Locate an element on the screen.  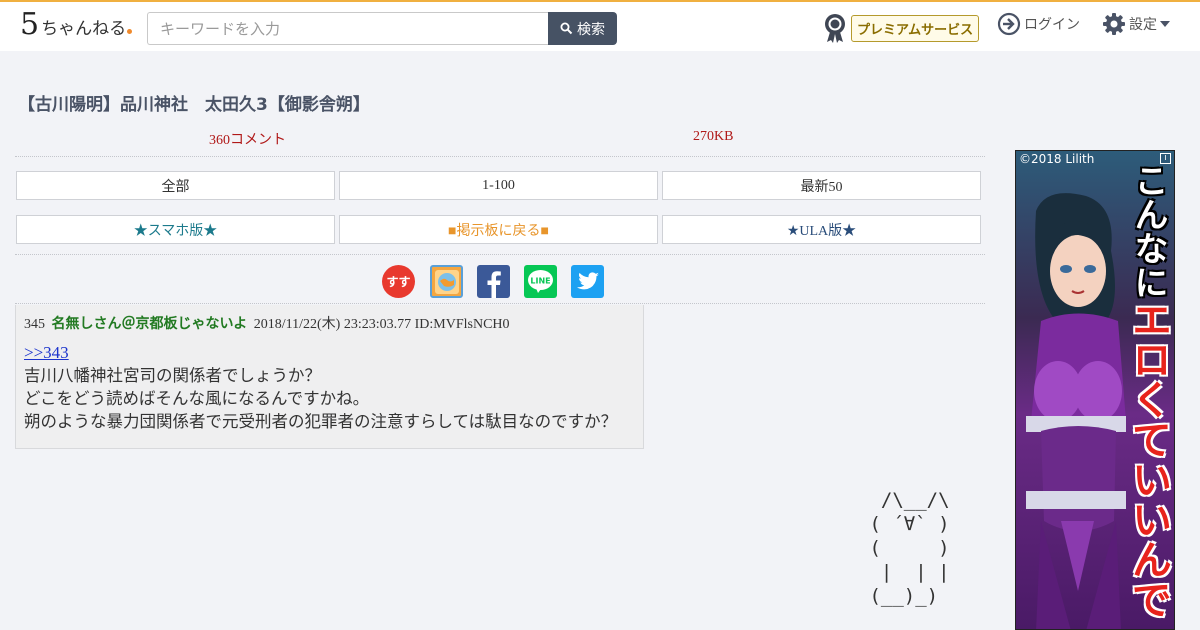
logo-dot is located at coordinates (130, 31).